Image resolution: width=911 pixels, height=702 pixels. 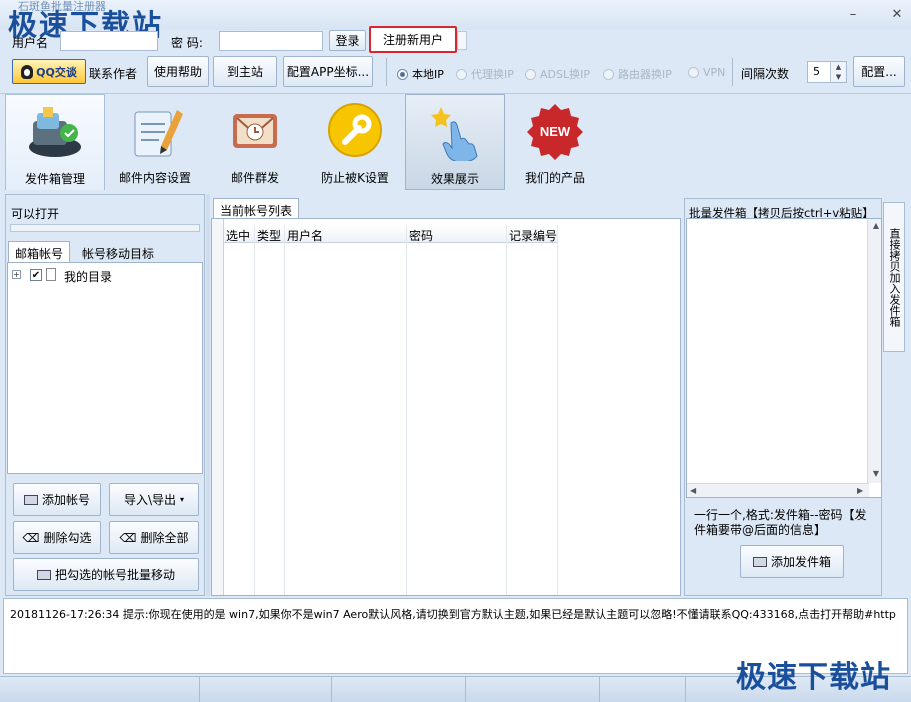 I want to click on wrench-icon, so click(x=355, y=130).